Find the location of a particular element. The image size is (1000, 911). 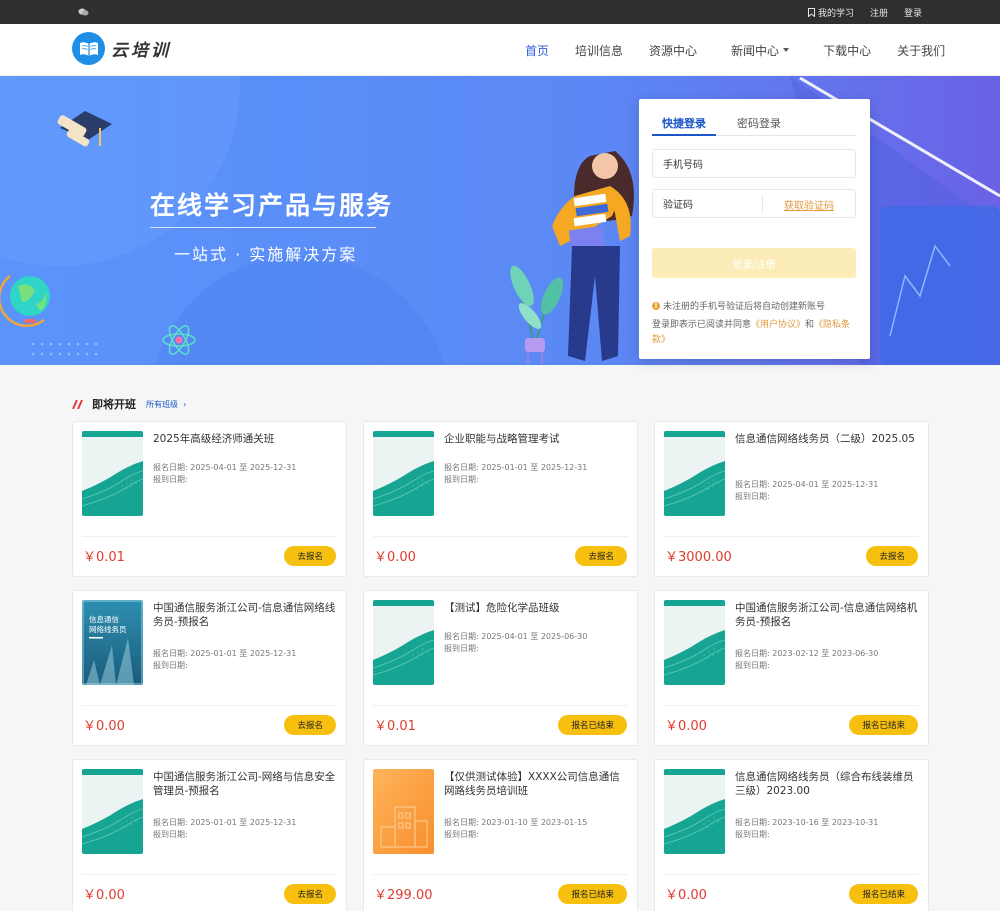

book-logo-icon is located at coordinates (88, 48).